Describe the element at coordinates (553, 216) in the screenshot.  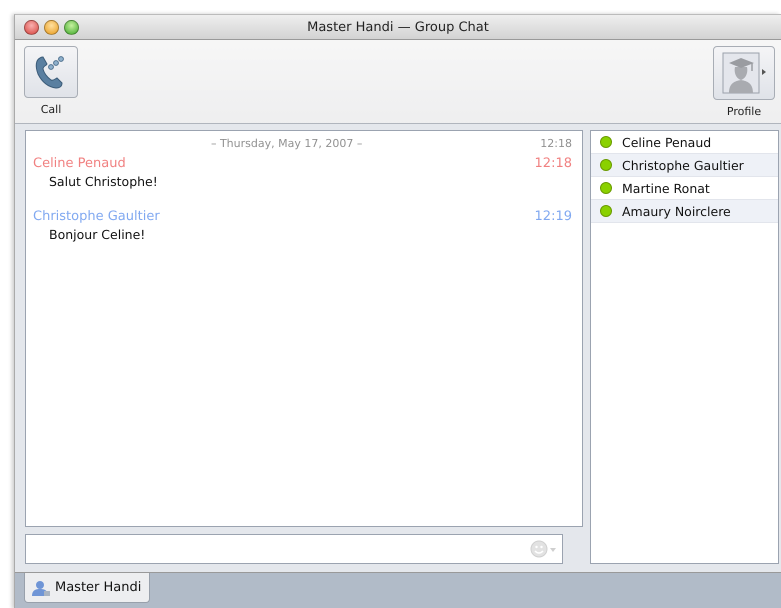
I see `message-time: 12:19` at that location.